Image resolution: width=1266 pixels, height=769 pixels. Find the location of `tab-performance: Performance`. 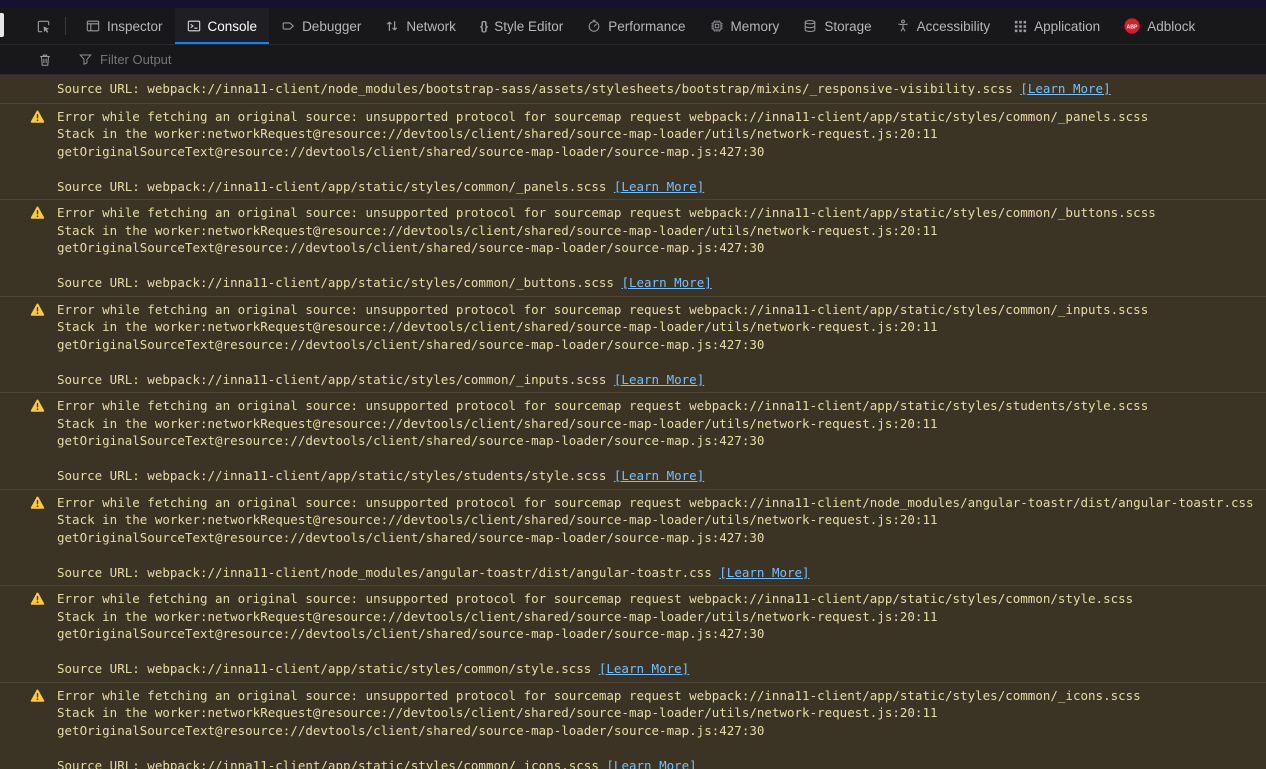

tab-performance: Performance is located at coordinates (636, 26).